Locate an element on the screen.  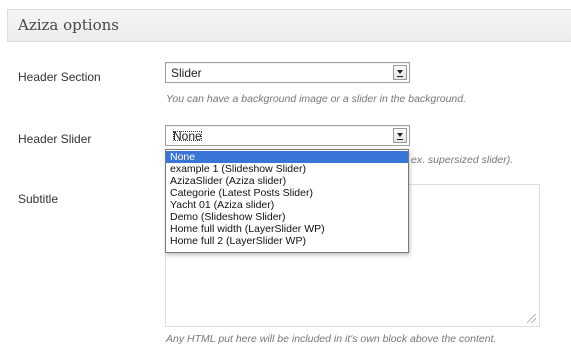
dropdown-option: None is located at coordinates (287, 157).